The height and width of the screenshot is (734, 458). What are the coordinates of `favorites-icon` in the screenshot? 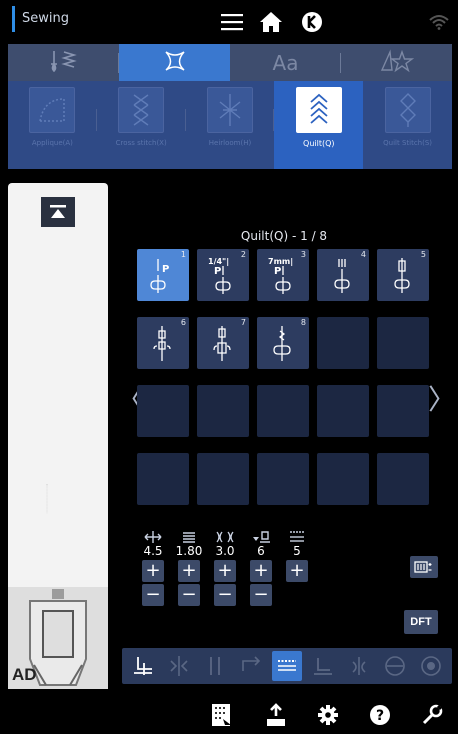 It's located at (397, 62).